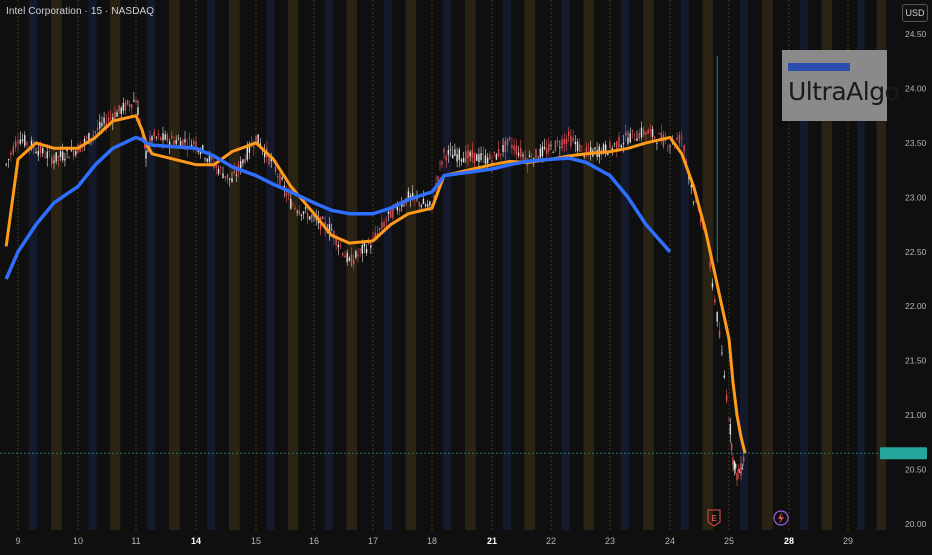 Image resolution: width=932 pixels, height=555 pixels. I want to click on y-tick-label: 24.50, so click(916, 34).